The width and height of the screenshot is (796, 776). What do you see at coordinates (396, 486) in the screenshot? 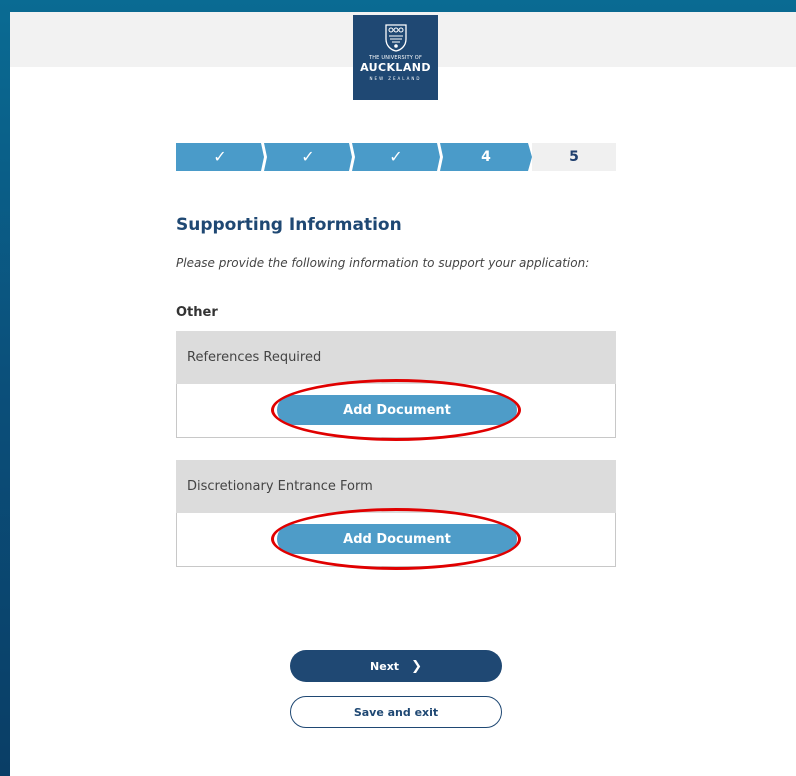
I see `document-heading: Discretionary Entrance Form` at bounding box center [396, 486].